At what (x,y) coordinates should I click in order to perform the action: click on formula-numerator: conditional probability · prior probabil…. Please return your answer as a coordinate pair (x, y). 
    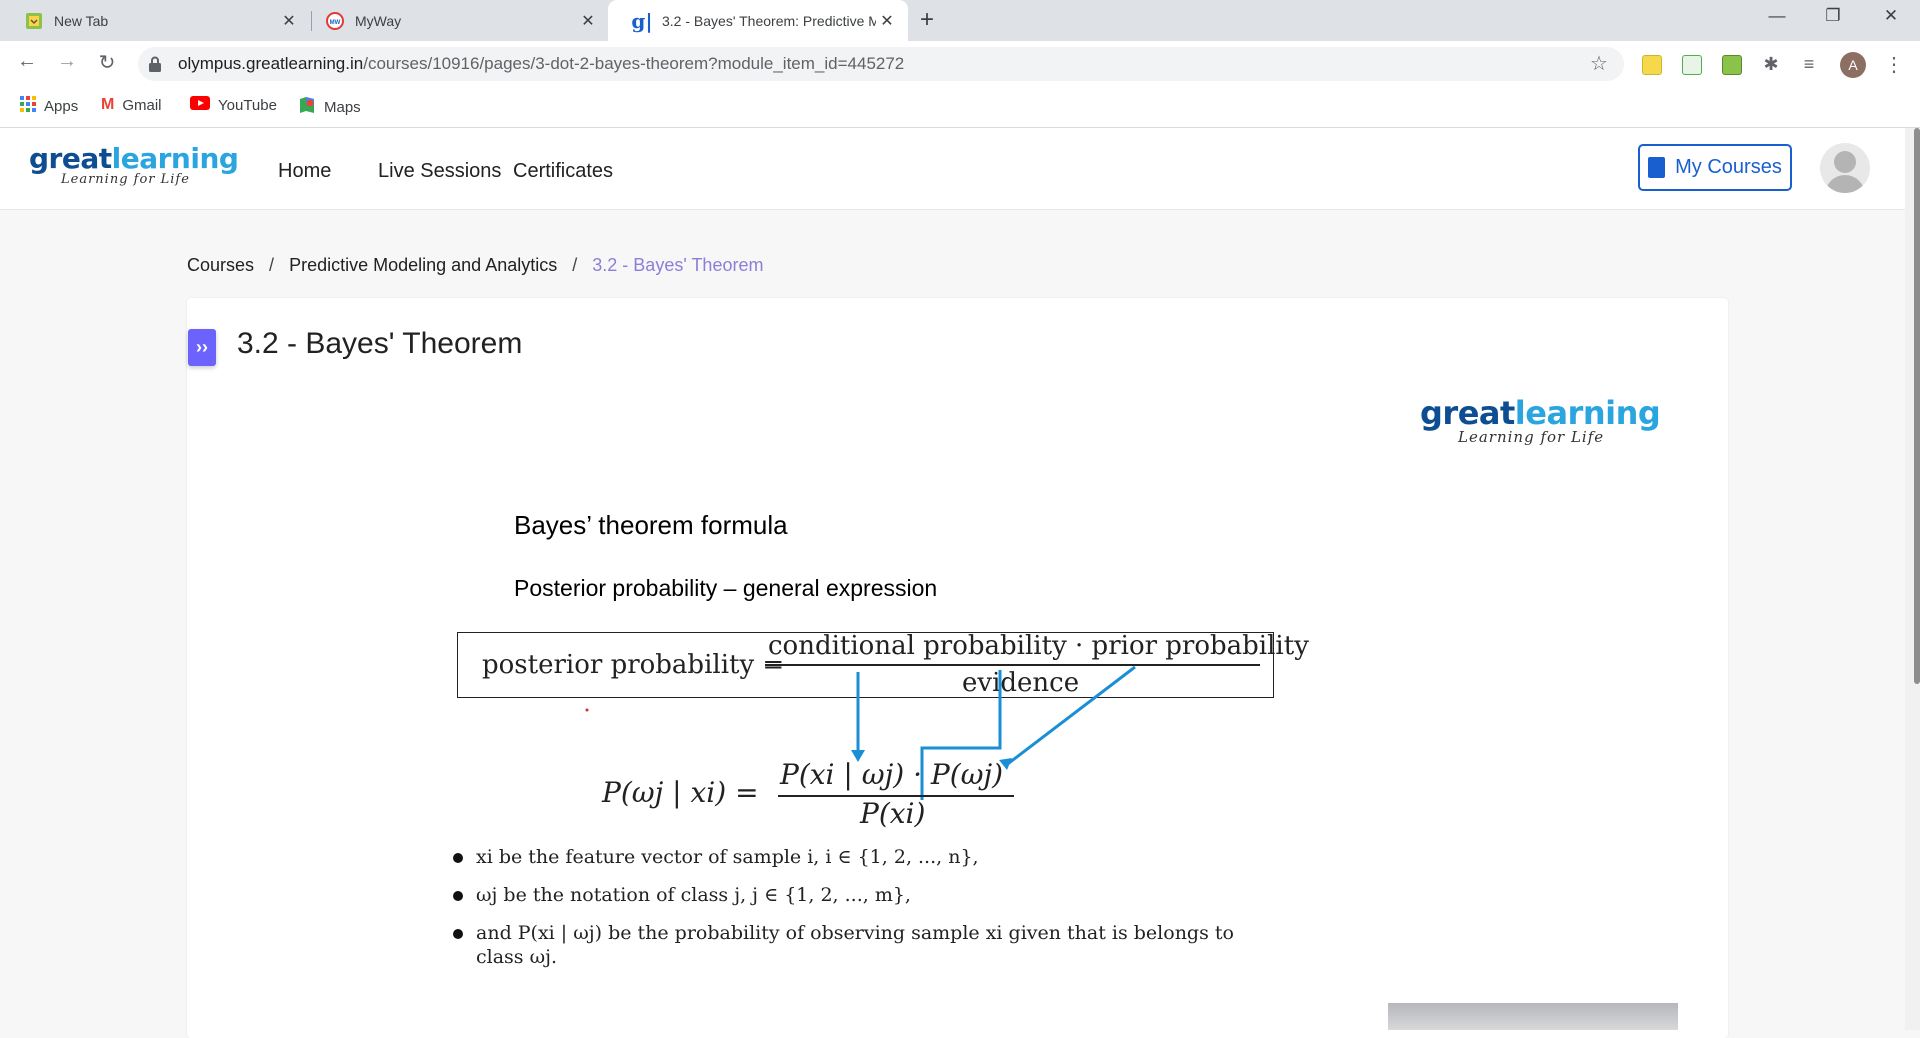
    Looking at the image, I should click on (1038, 646).